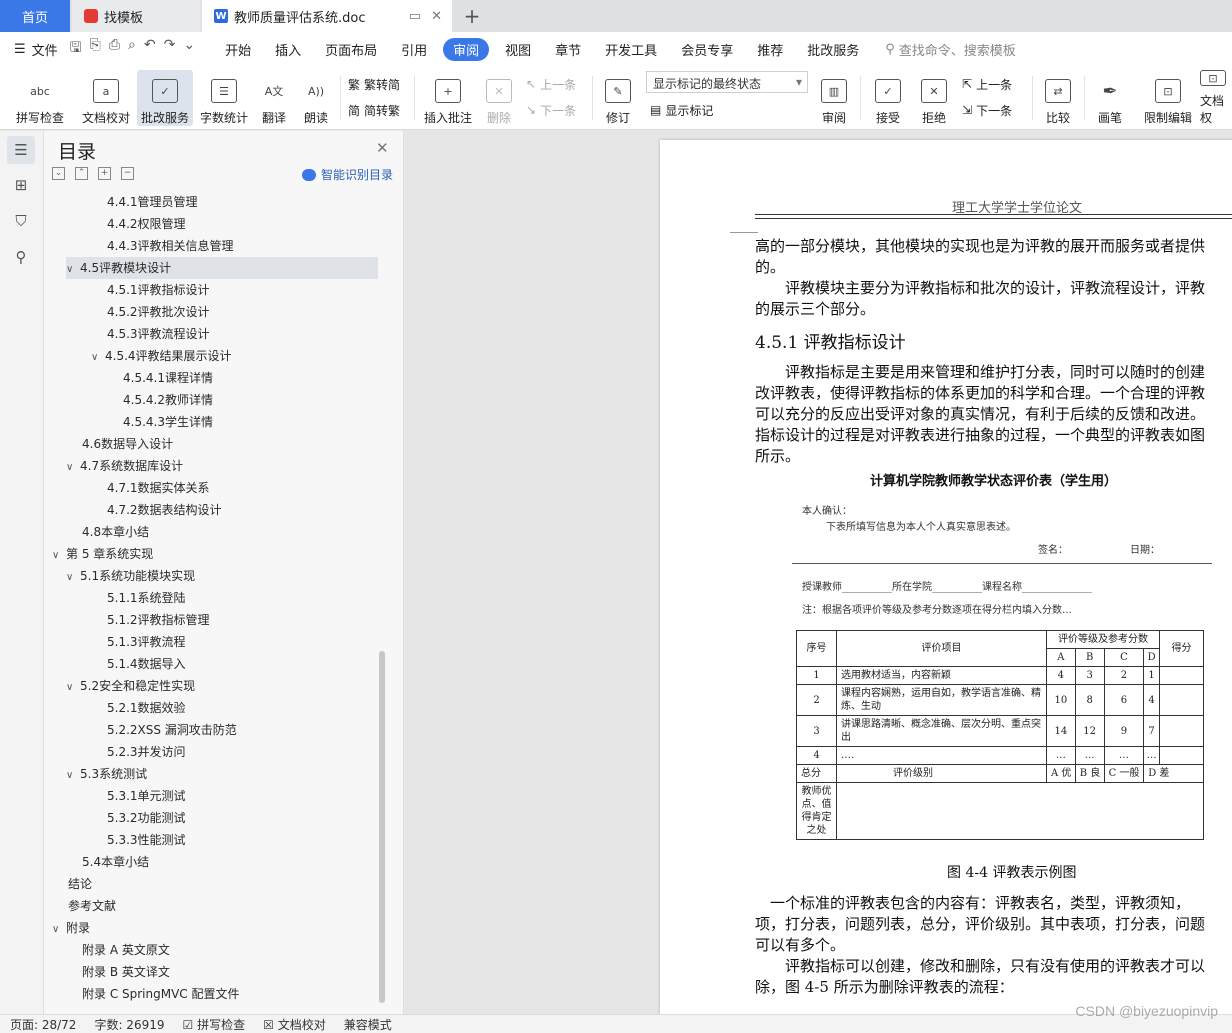 This screenshot has width=1232, height=1033. What do you see at coordinates (124, 466) in the screenshot?
I see `toc-item: ∨ 4.7系统数据库设计` at bounding box center [124, 466].